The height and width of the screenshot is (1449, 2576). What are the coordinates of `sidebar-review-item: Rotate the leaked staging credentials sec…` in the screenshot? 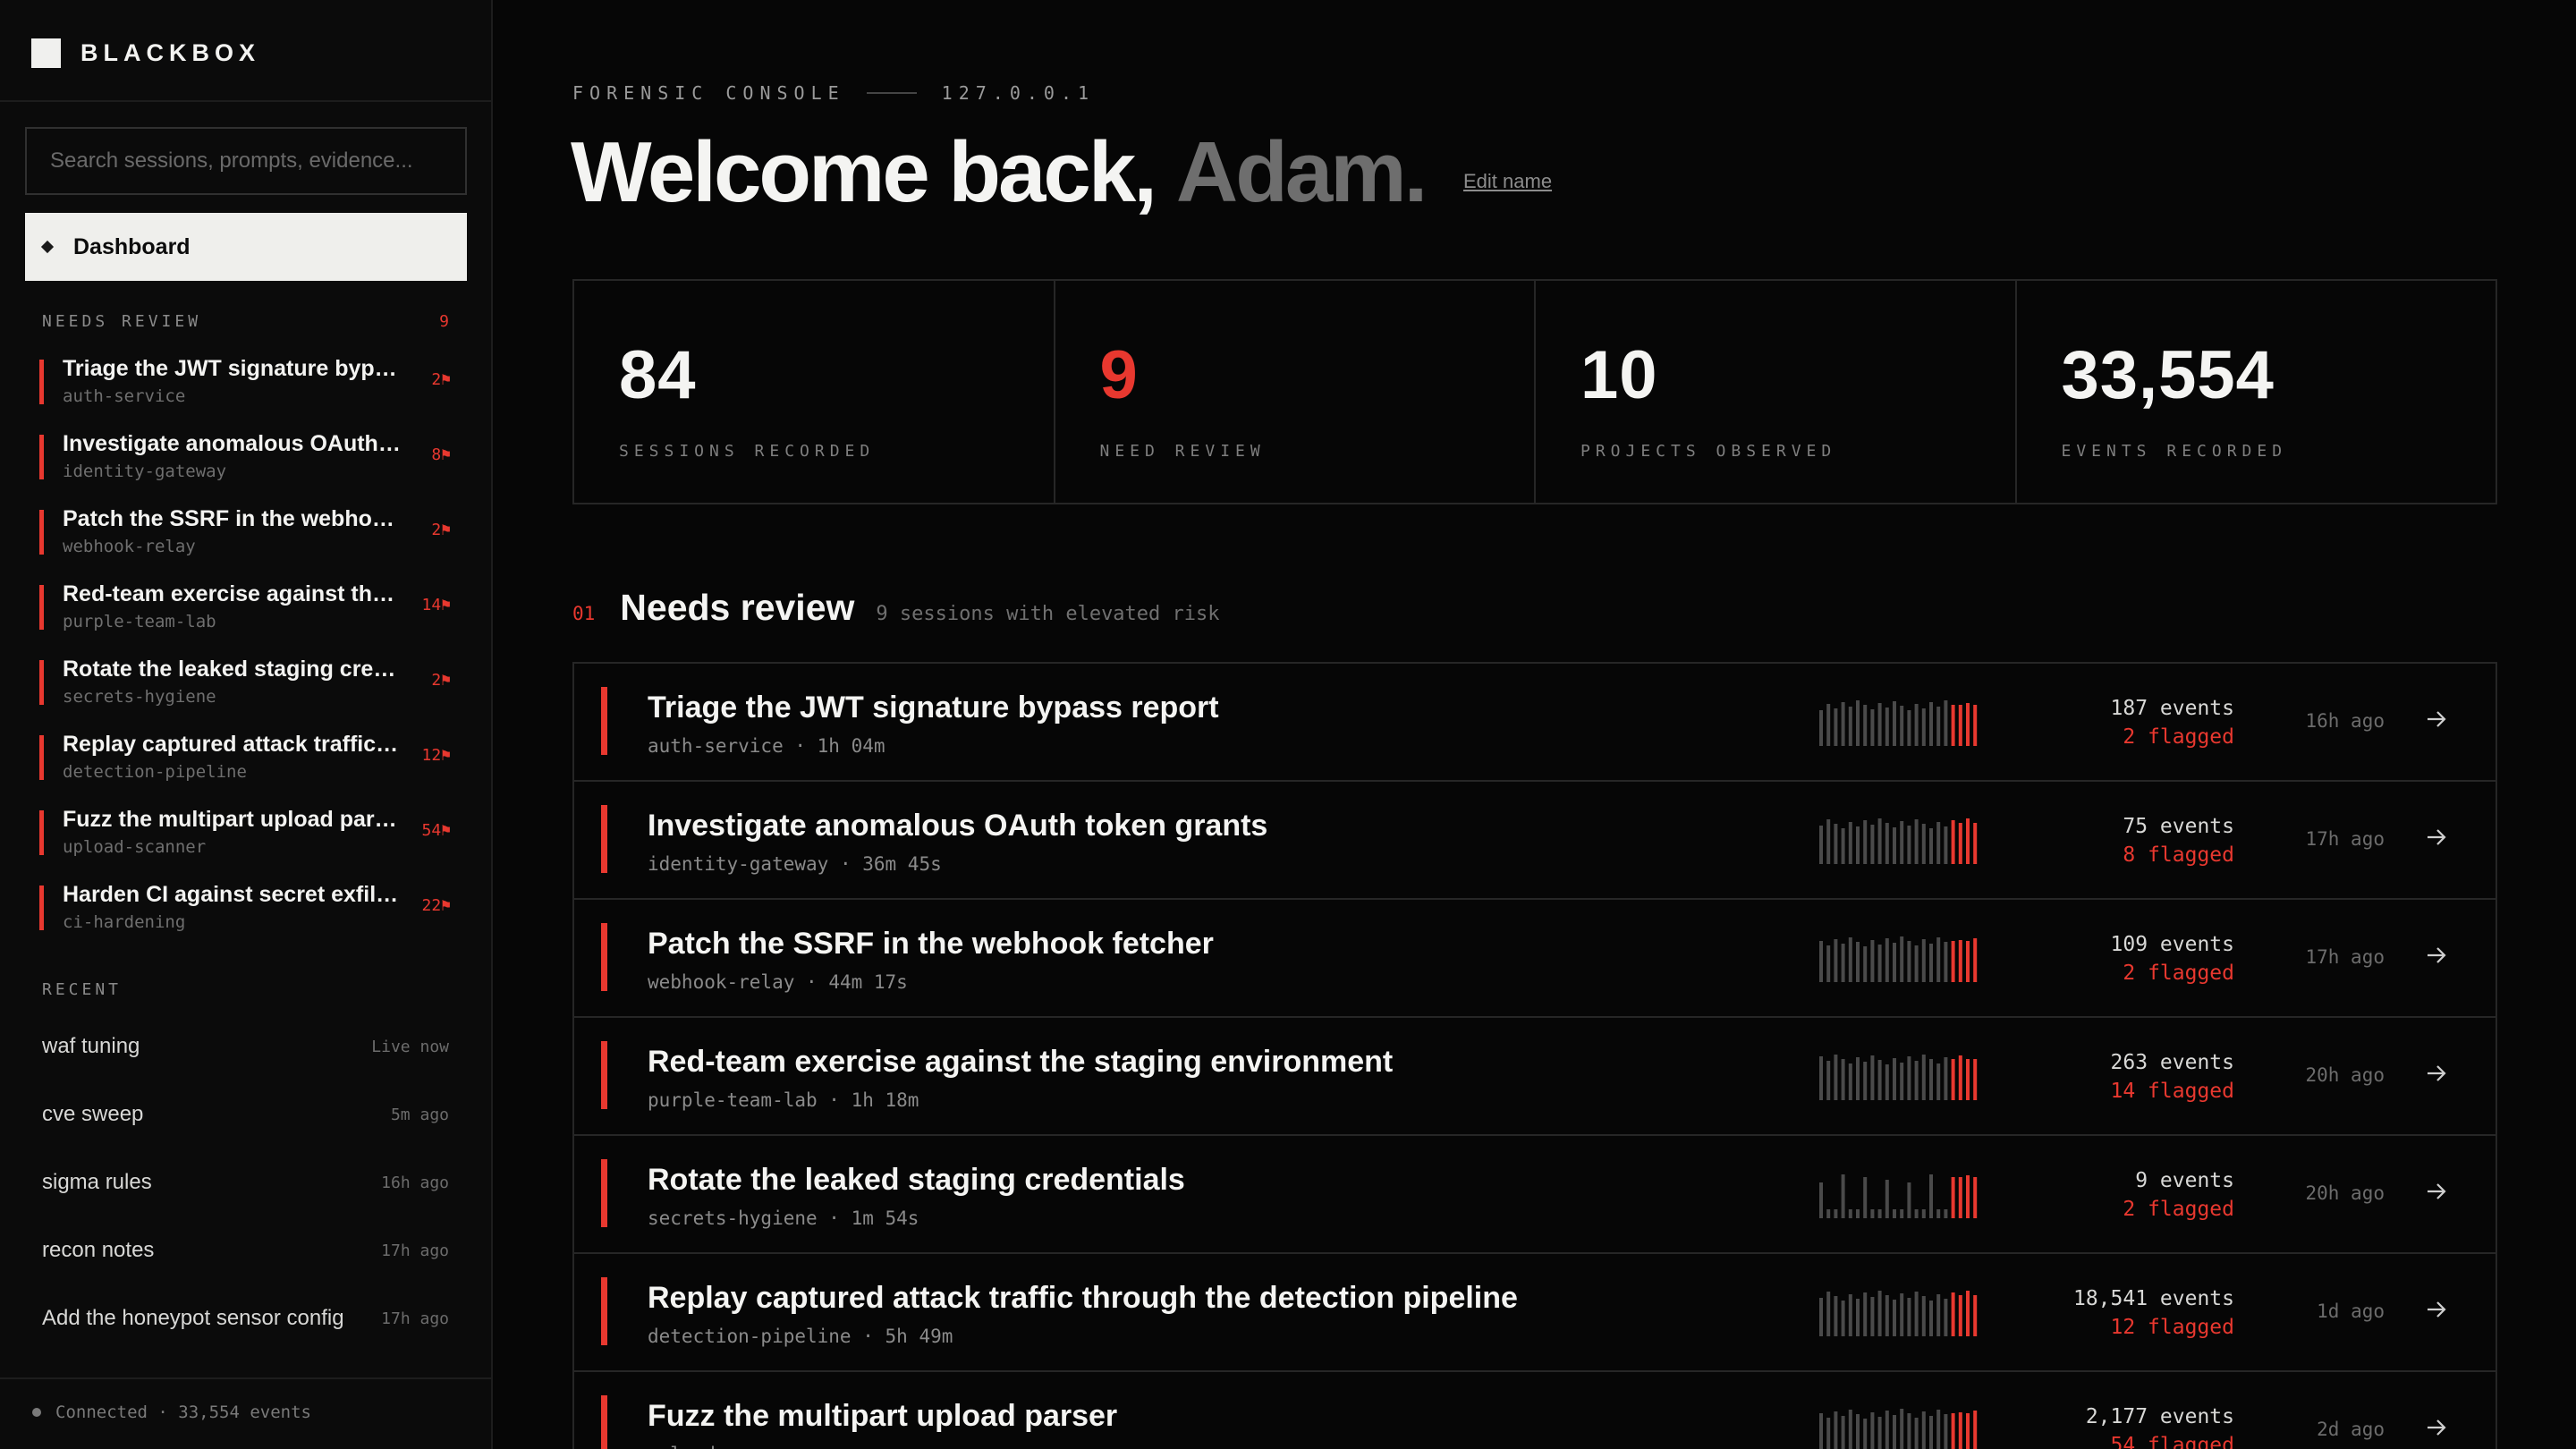 It's located at (245, 690).